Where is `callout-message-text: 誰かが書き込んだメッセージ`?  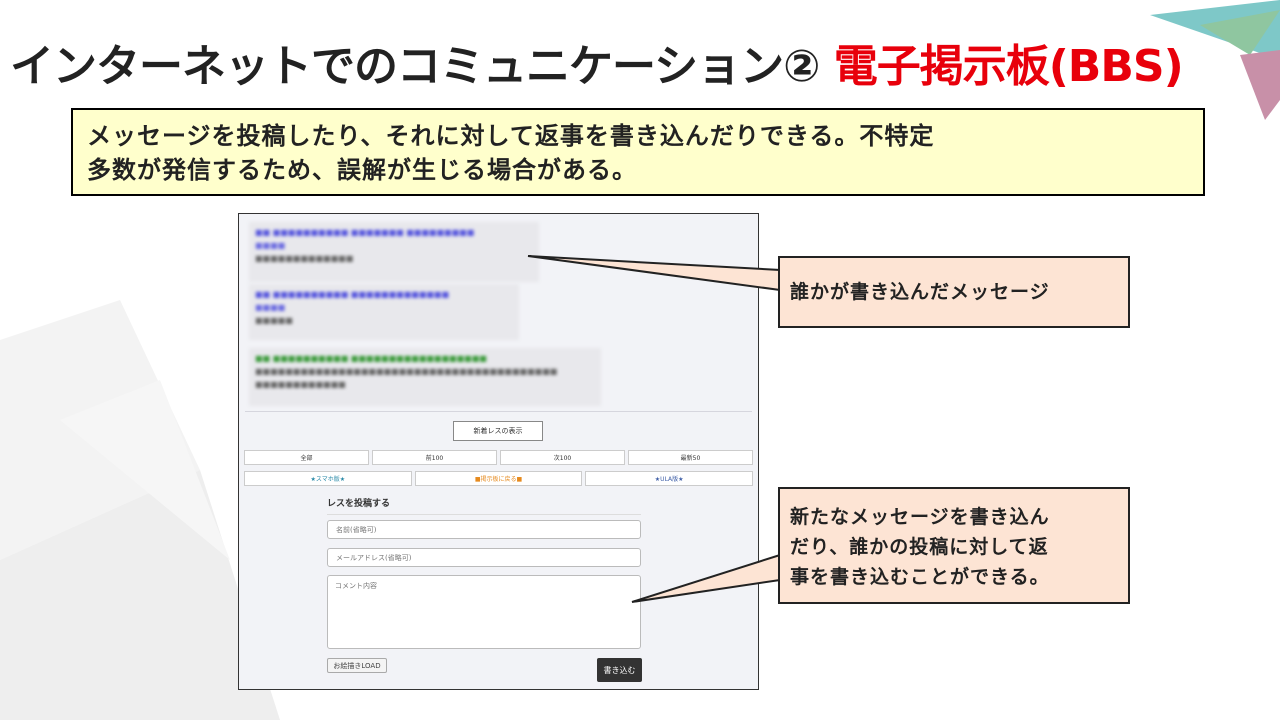
callout-message-text: 誰かが書き込んだメッセージ is located at coordinates (920, 292).